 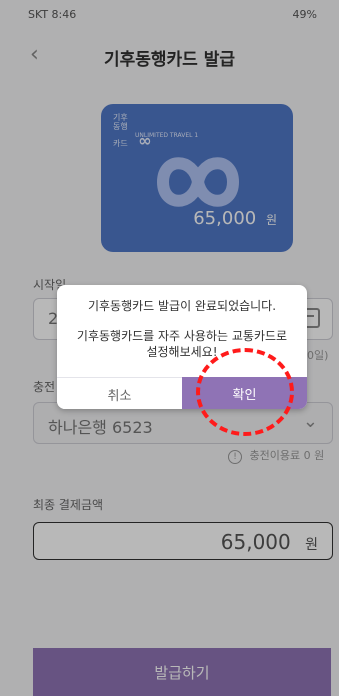 I want to click on dialog-message-1: 기후동행카드 발급이 완료되었습니다., so click(x=182, y=306).